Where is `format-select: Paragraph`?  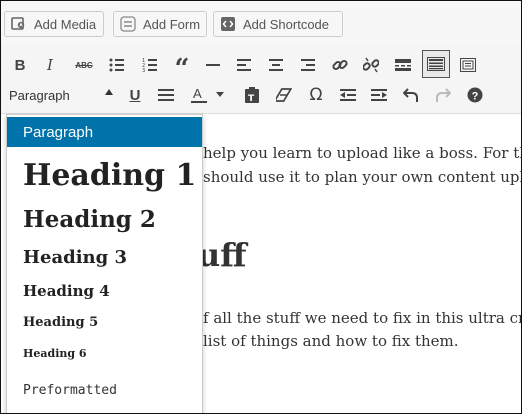
format-select: Paragraph is located at coordinates (64, 95).